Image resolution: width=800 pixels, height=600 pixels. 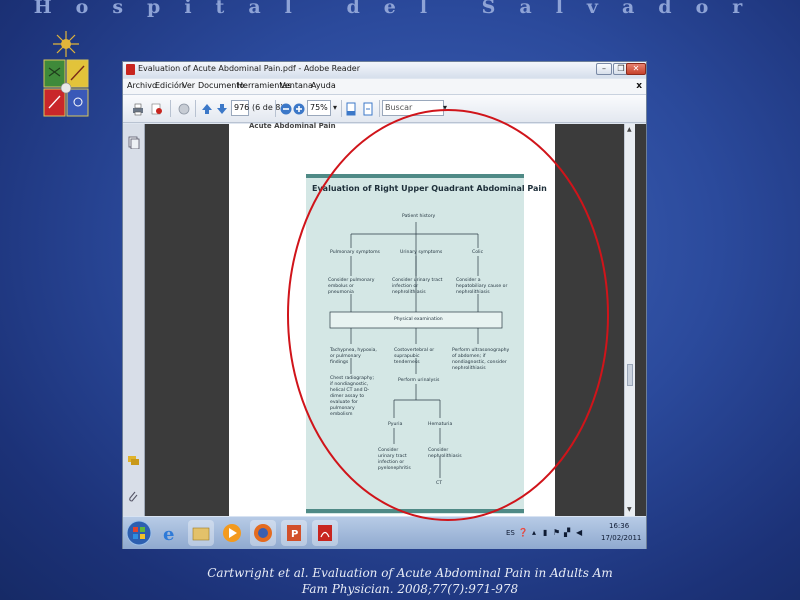 I want to click on figure-bottom-rule, so click(x=415, y=511).